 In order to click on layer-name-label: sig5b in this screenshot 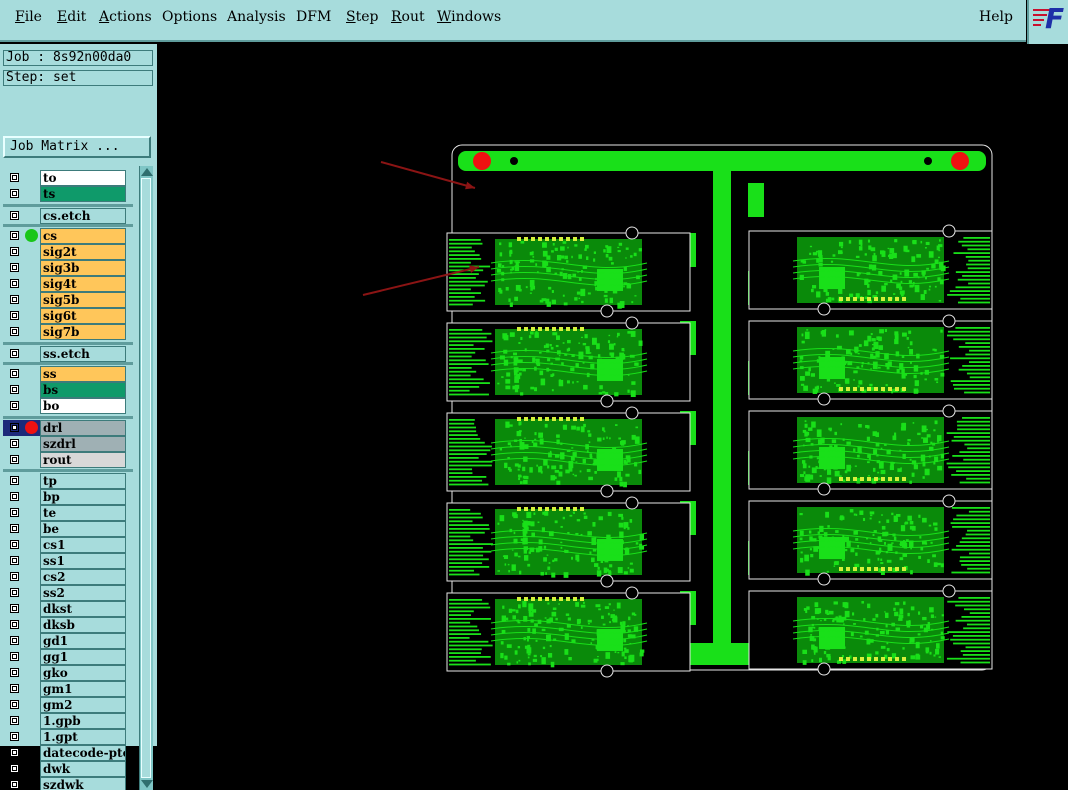, I will do `click(83, 300)`.